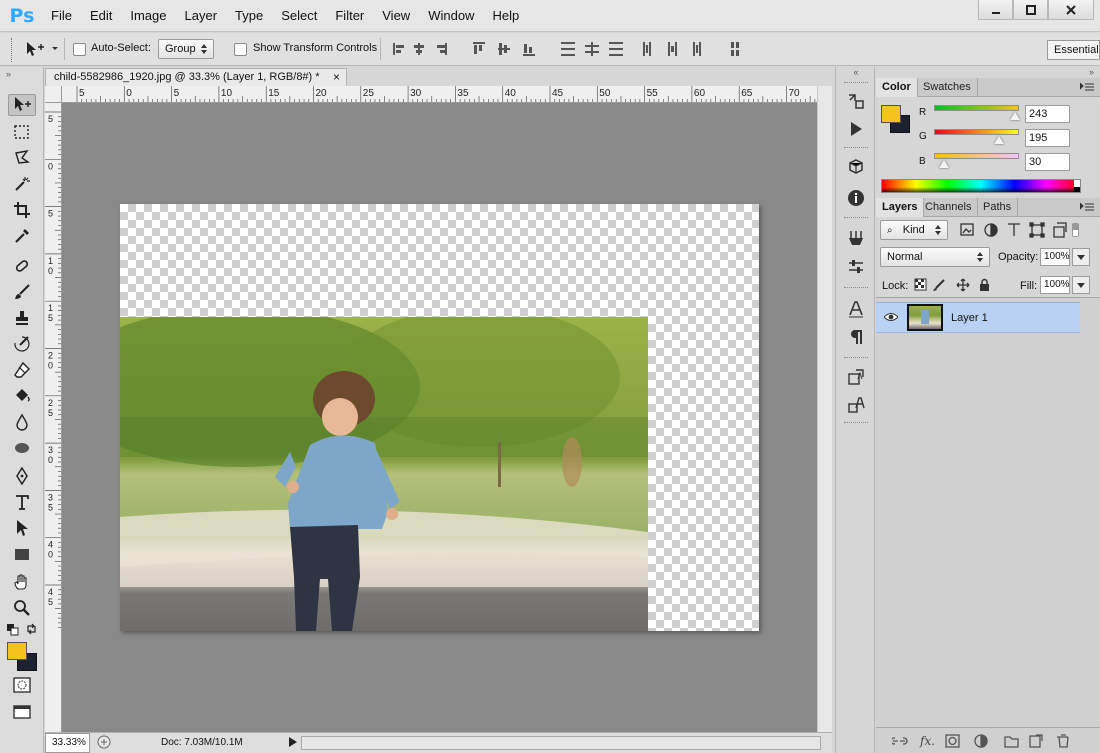 The width and height of the screenshot is (1100, 753). What do you see at coordinates (349, 16) in the screenshot?
I see `menu-filter: Filter` at bounding box center [349, 16].